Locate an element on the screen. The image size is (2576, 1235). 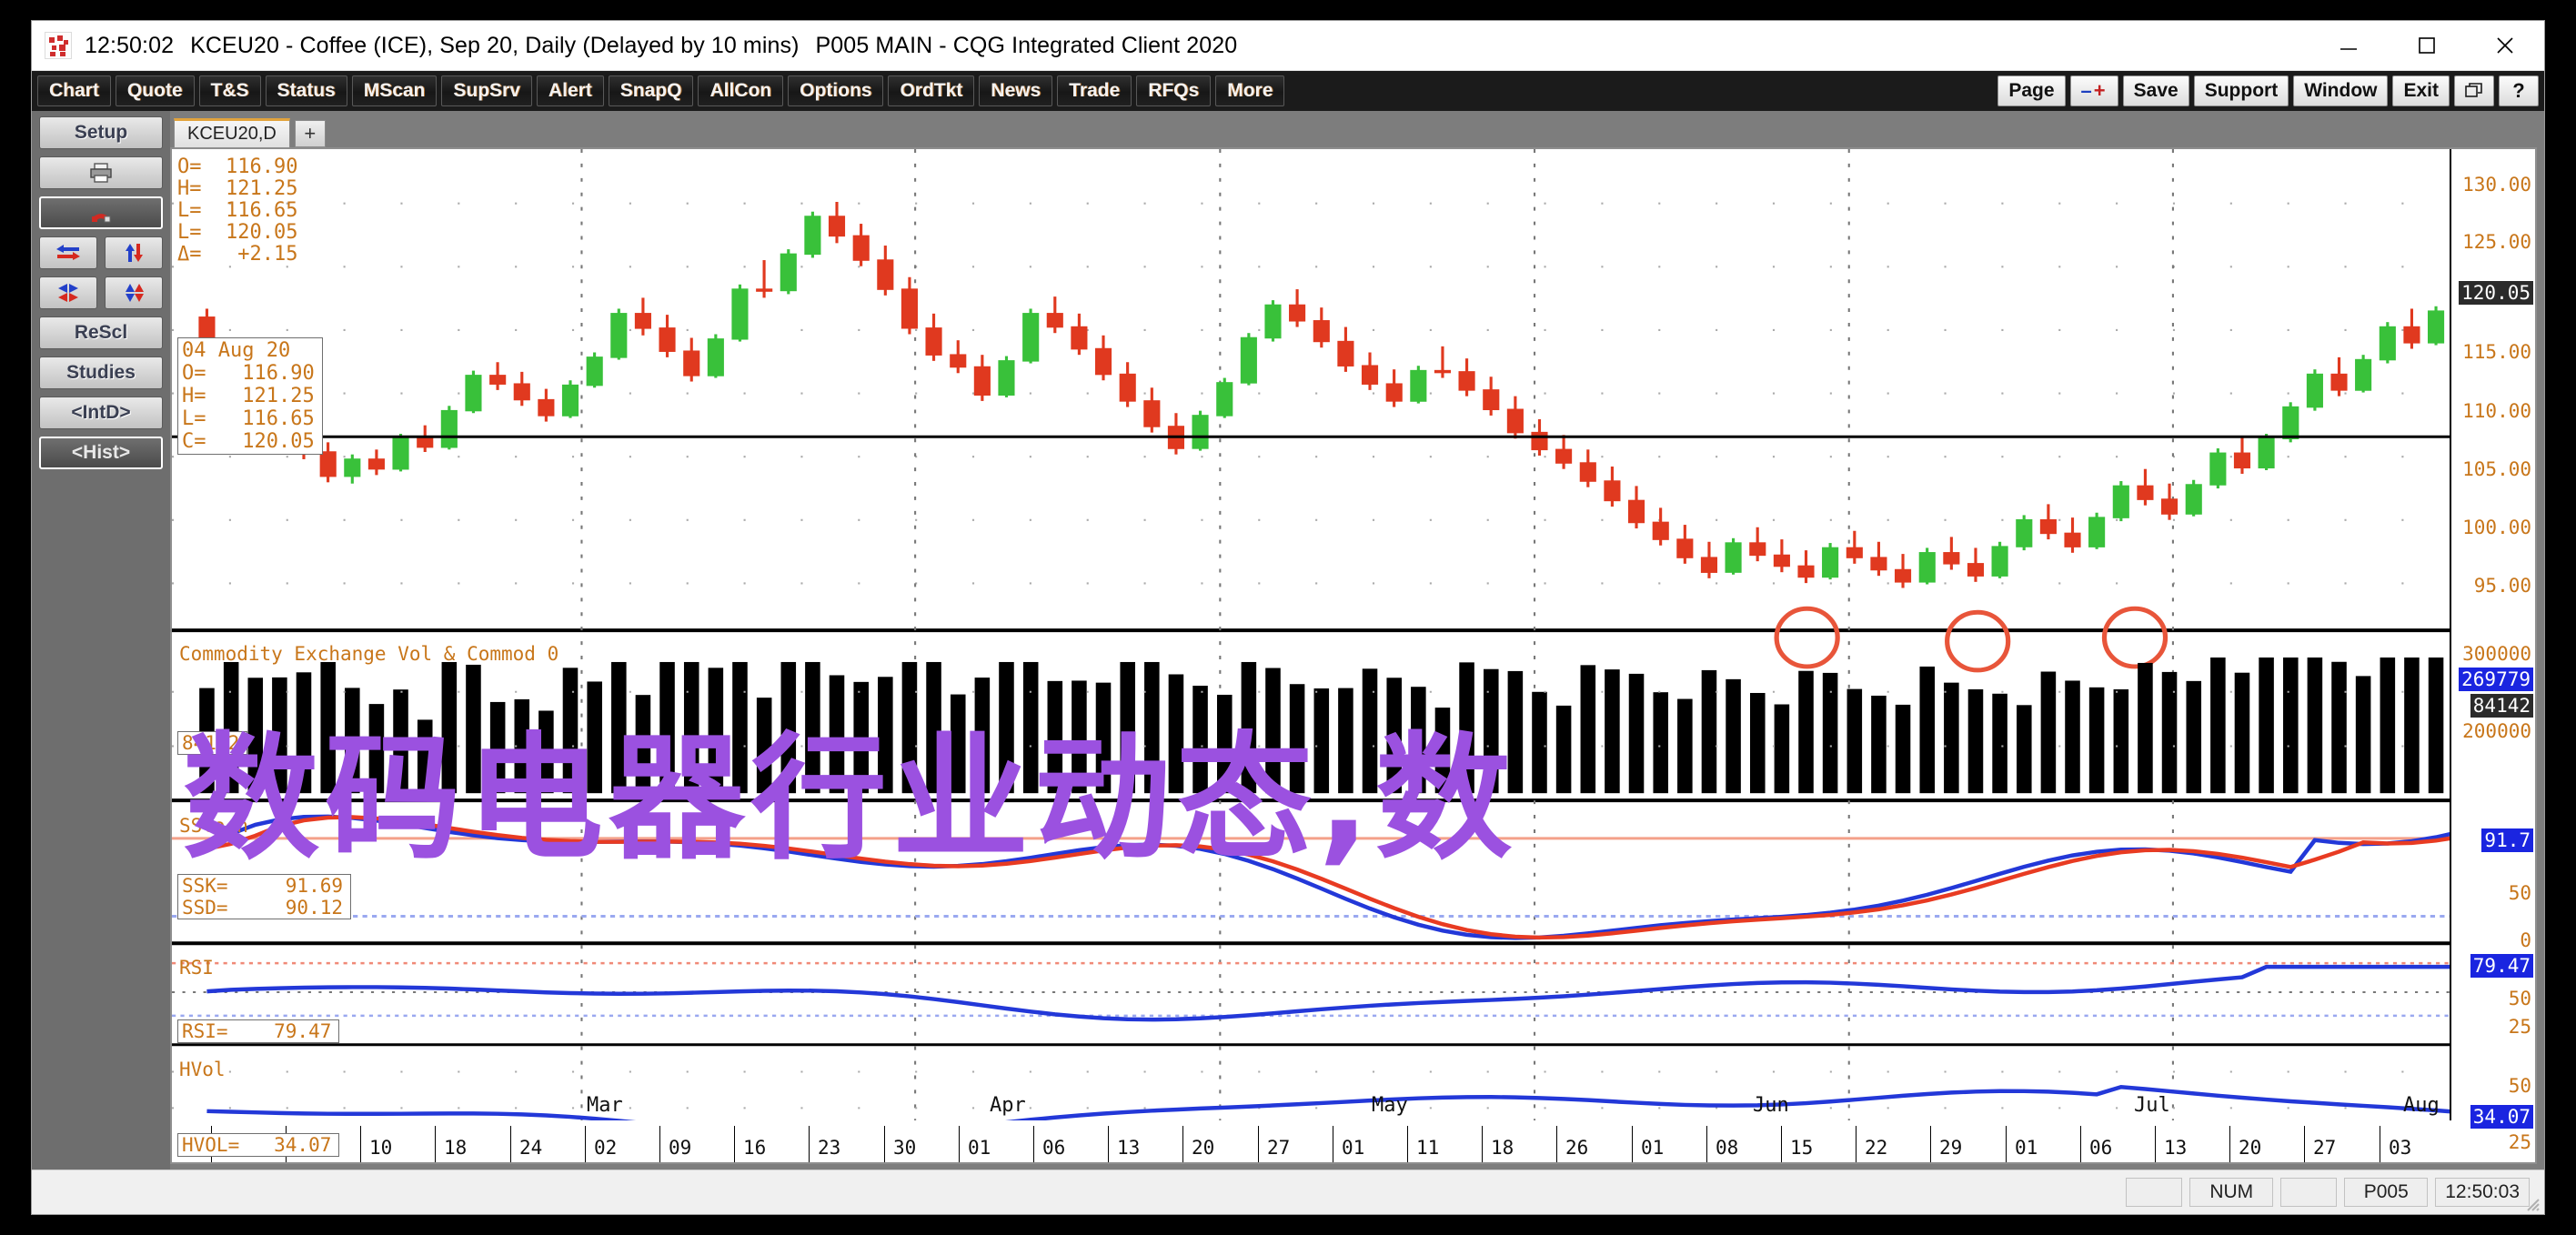
status-cell-time: 12:50:03 is located at coordinates (2482, 1192).